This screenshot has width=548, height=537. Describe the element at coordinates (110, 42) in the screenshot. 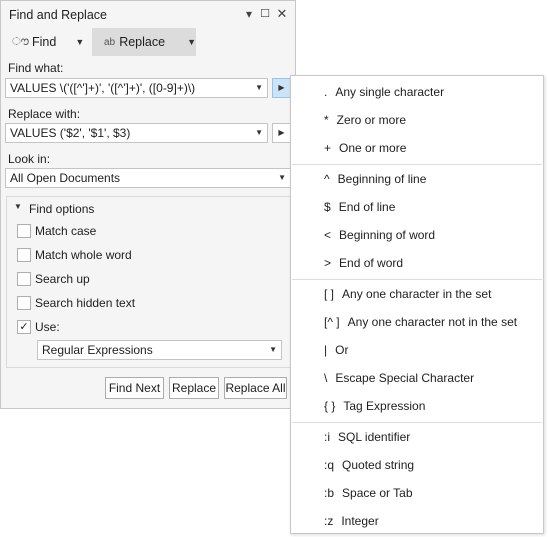

I see `replace-icon: ab` at that location.